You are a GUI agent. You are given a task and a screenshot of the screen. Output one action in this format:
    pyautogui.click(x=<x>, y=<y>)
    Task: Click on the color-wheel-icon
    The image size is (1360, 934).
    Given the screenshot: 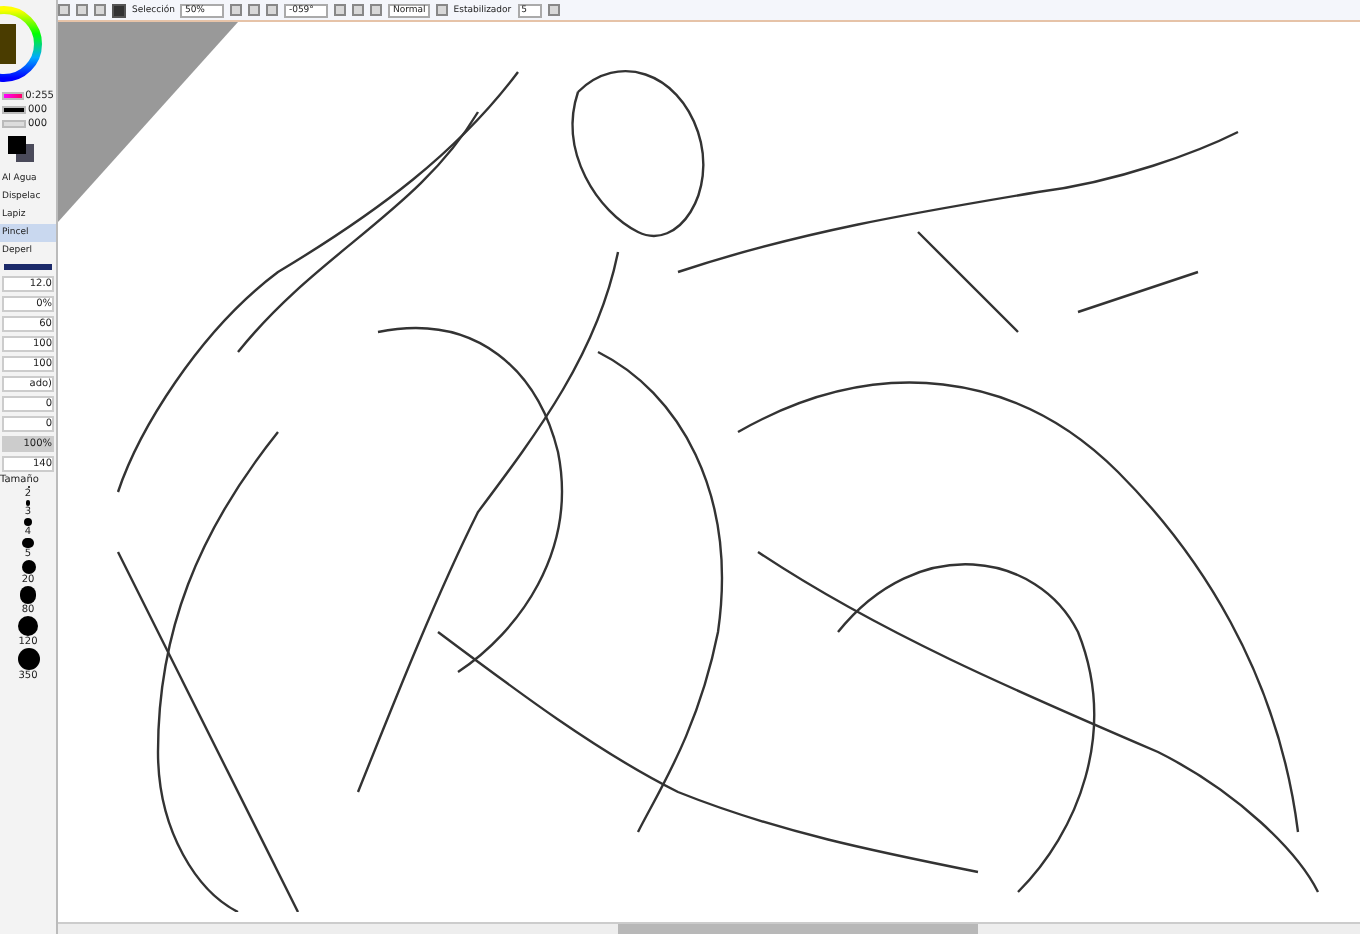 What is the action you would take?
    pyautogui.click(x=22, y=44)
    